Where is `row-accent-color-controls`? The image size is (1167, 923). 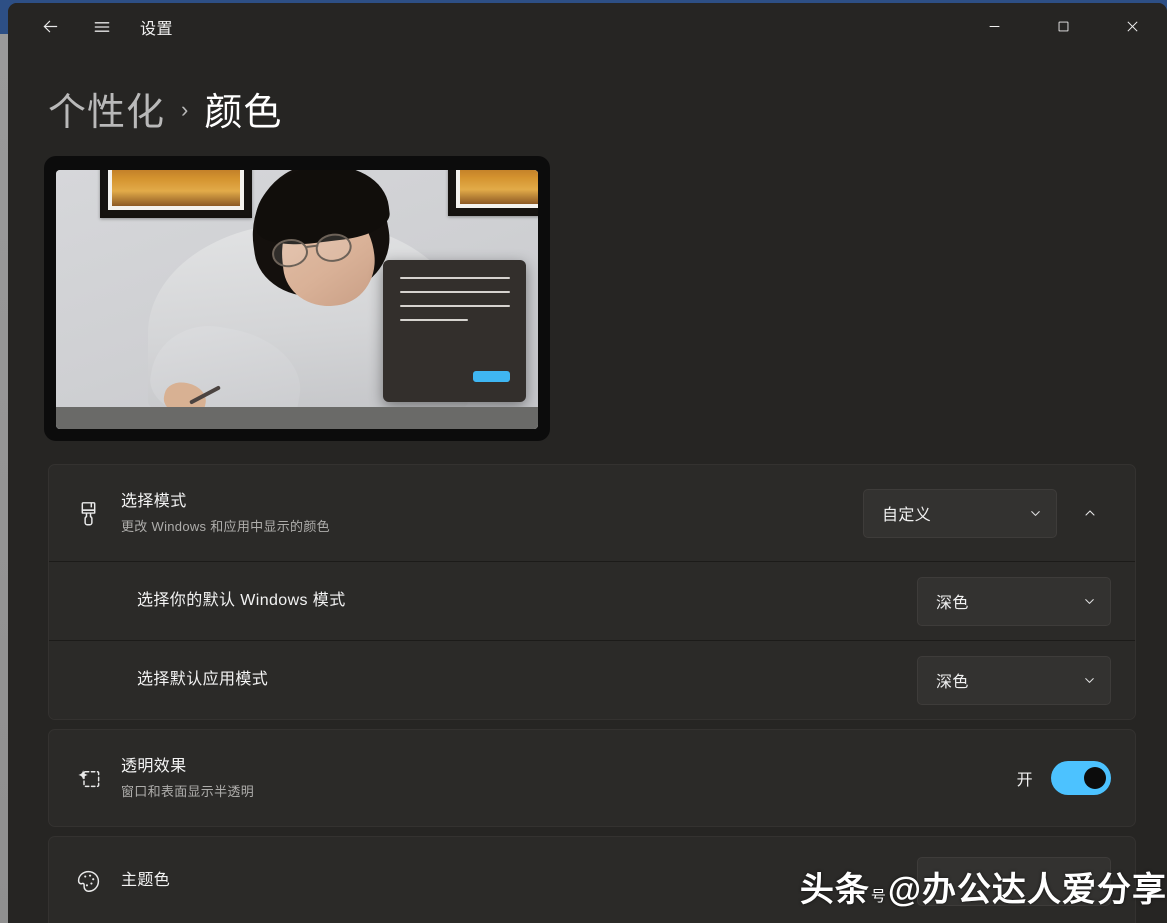
row-accent-color-controls is located at coordinates (1014, 881).